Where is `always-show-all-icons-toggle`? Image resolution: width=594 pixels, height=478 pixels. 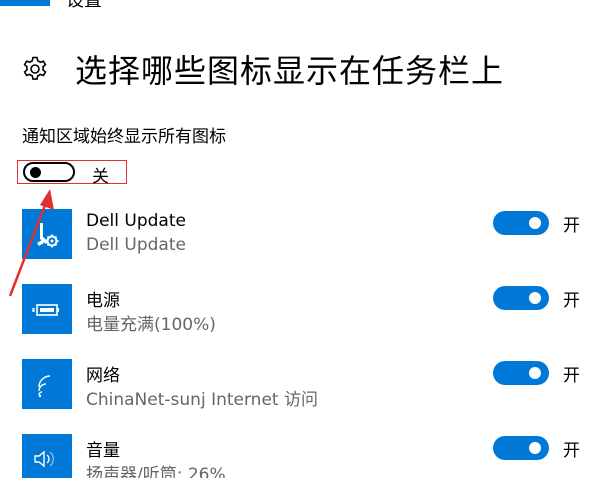
always-show-all-icons-toggle is located at coordinates (49, 172).